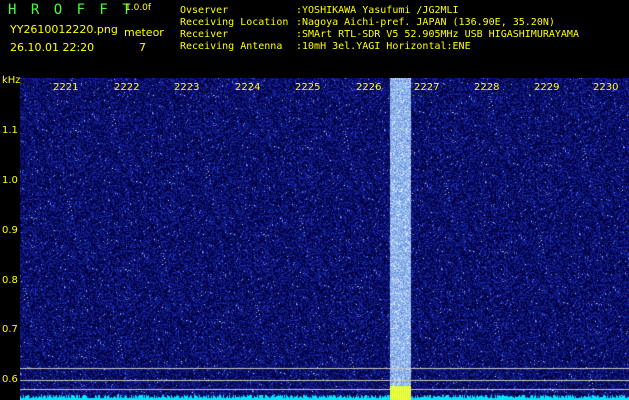  Describe the element at coordinates (204, 10) in the screenshot. I see `observer-label: Ovserver` at that location.